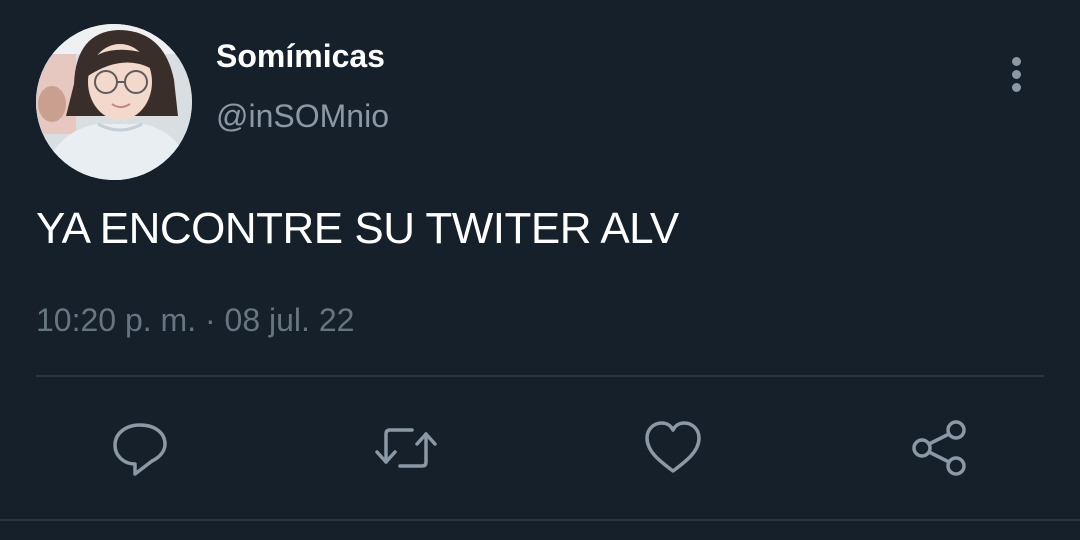 The image size is (1080, 540). Describe the element at coordinates (1017, 75) in the screenshot. I see `vertical-ellipsis-icon` at that location.